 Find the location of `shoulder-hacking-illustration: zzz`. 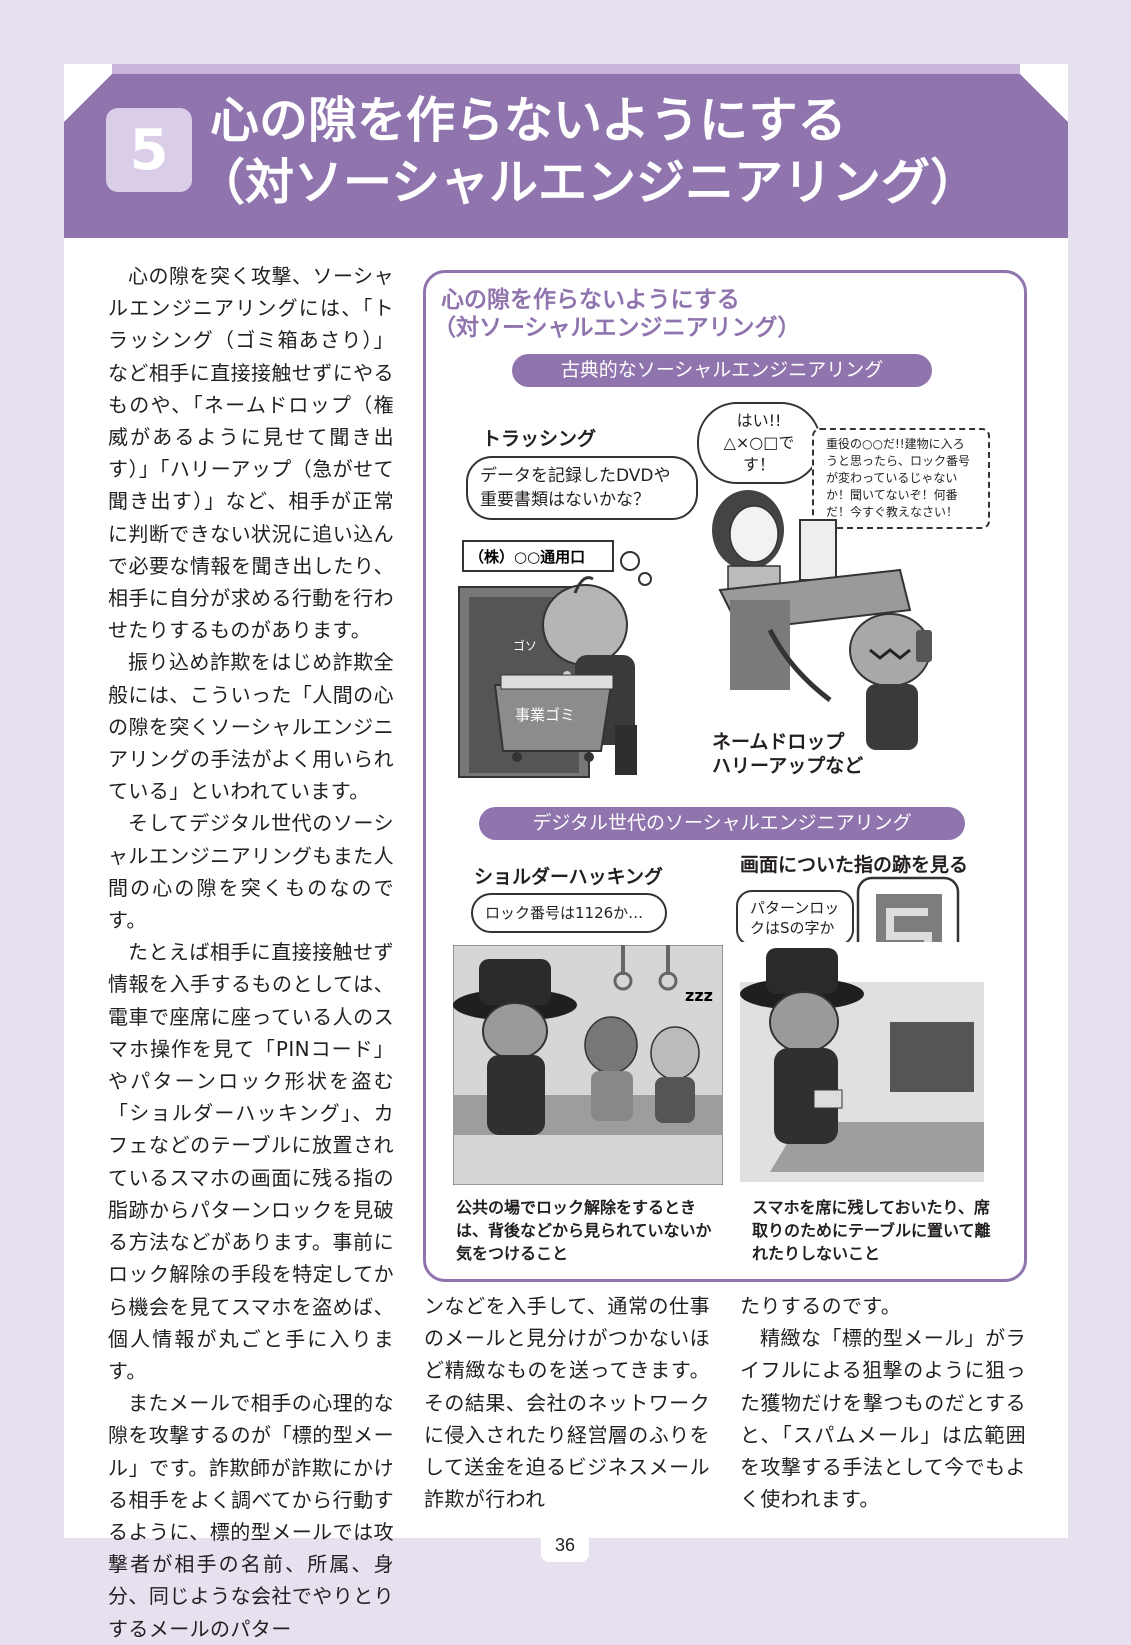

shoulder-hacking-illustration: zzz is located at coordinates (588, 1065).